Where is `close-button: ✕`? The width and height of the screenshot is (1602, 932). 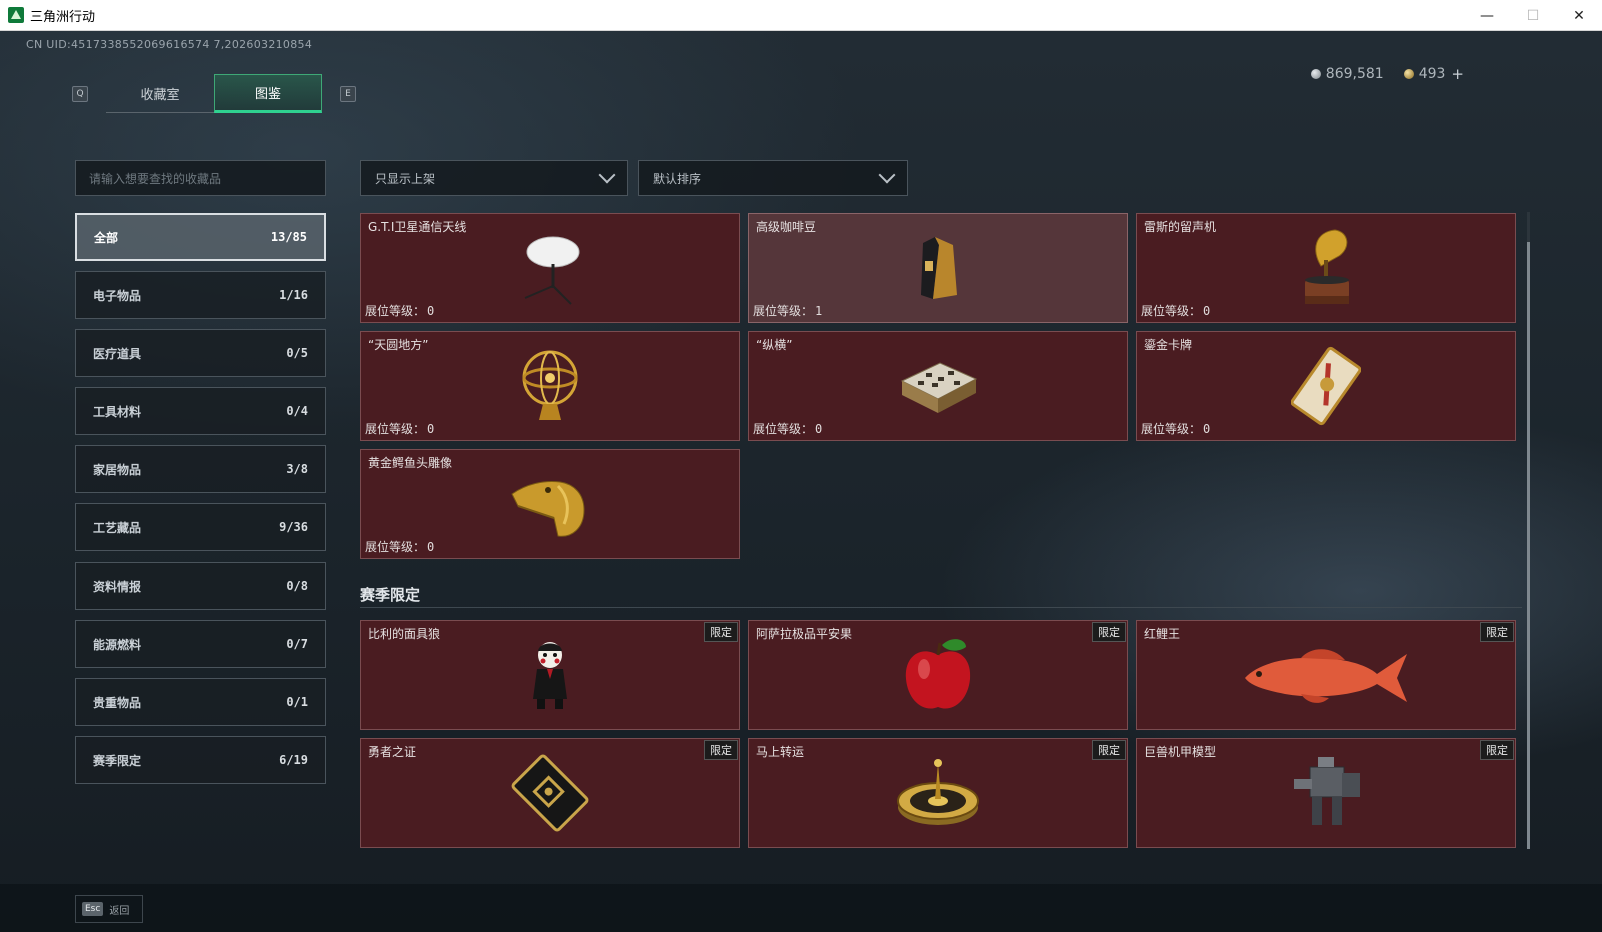
close-button: ✕ is located at coordinates (1579, 15).